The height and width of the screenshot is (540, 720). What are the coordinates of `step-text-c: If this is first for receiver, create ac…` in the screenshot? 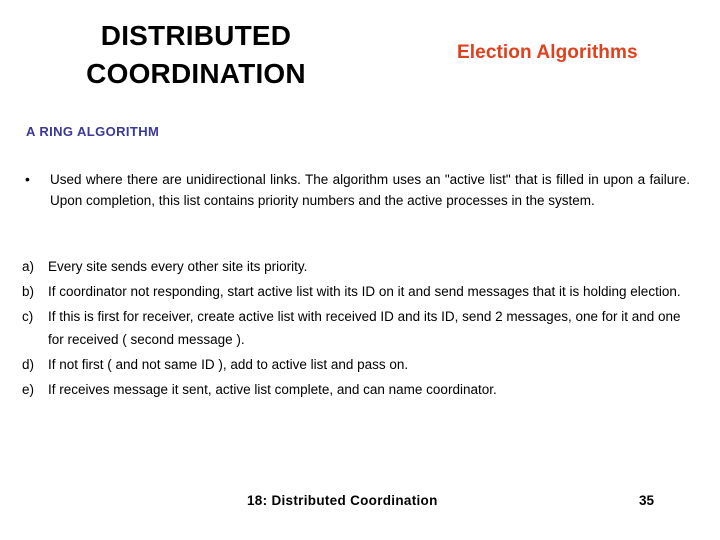 It's located at (364, 328).